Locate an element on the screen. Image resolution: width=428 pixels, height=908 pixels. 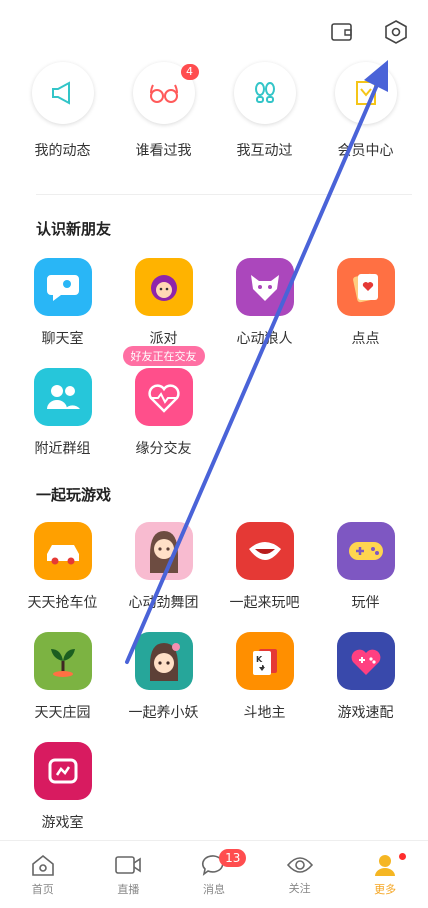
home-icon is located at coordinates (42, 865).